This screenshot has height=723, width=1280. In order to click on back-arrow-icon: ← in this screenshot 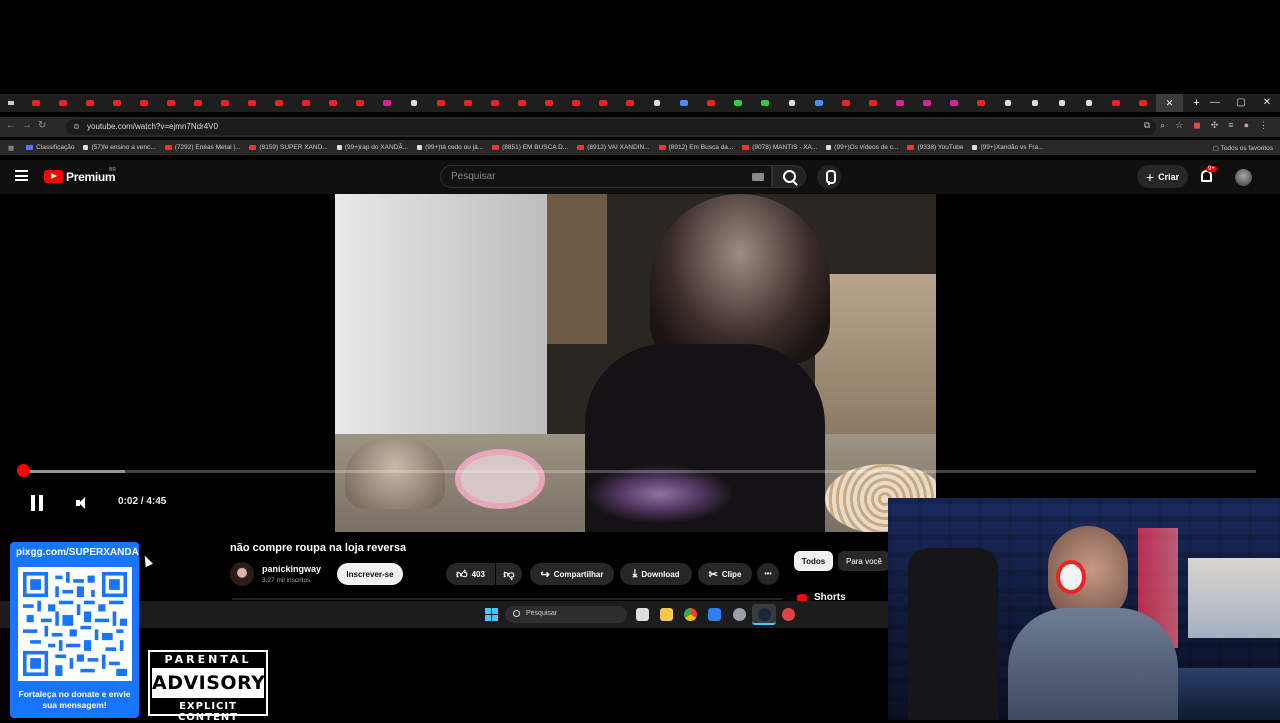, I will do `click(11, 125)`.